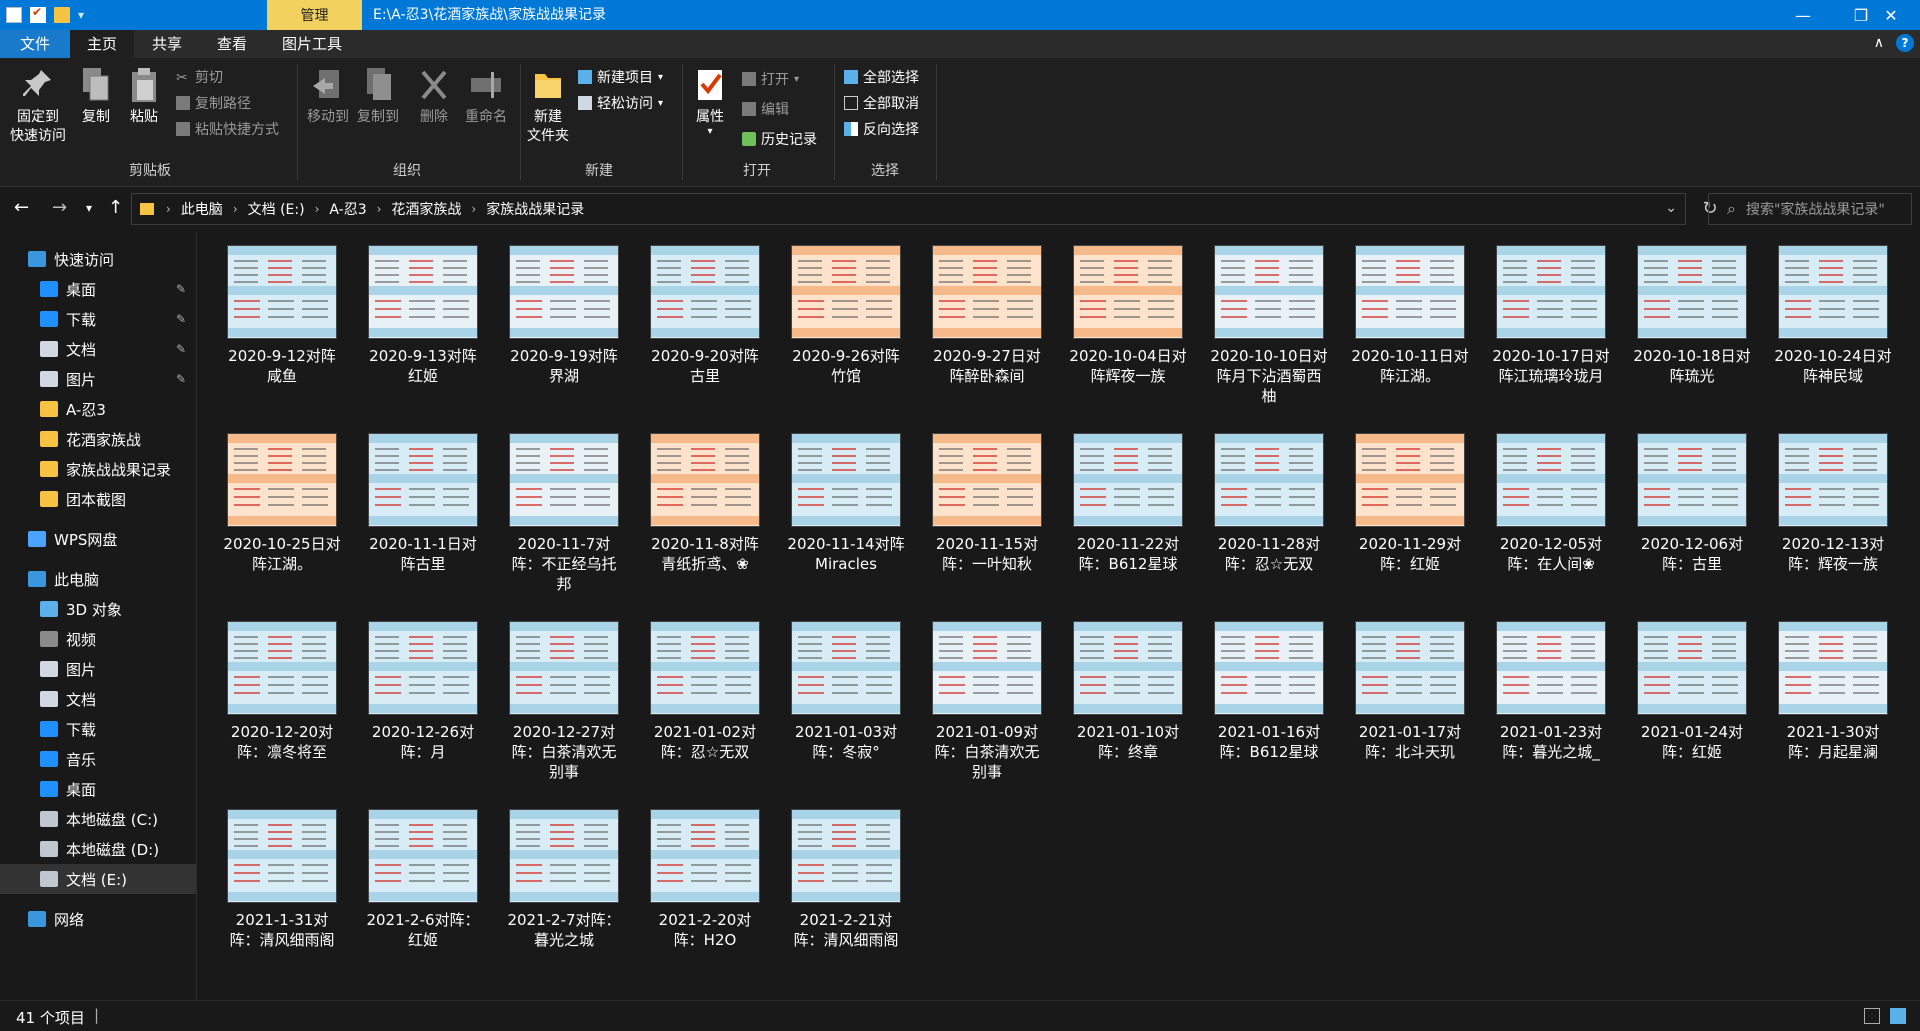 The height and width of the screenshot is (1031, 1920). I want to click on sidebar-item: 下载, so click(98, 729).